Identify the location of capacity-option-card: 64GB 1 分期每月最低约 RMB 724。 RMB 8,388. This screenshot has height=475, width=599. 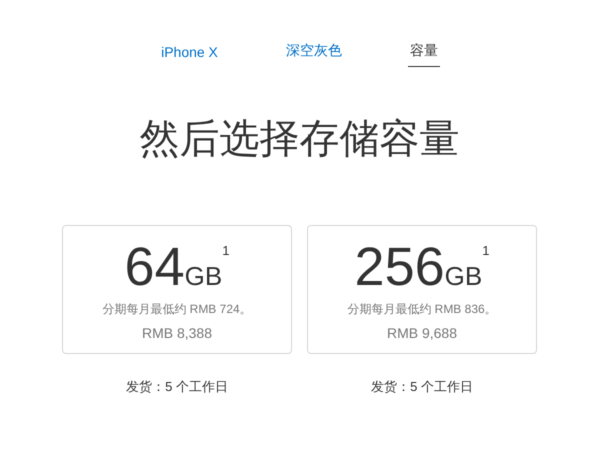
(177, 289).